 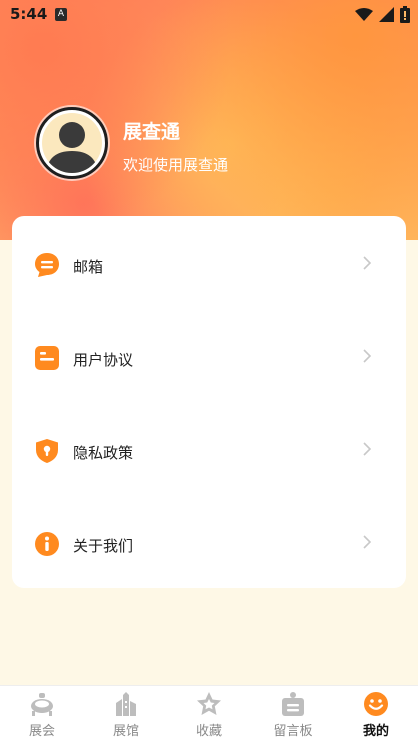 I want to click on menu-label: 隐私政策, so click(x=103, y=453).